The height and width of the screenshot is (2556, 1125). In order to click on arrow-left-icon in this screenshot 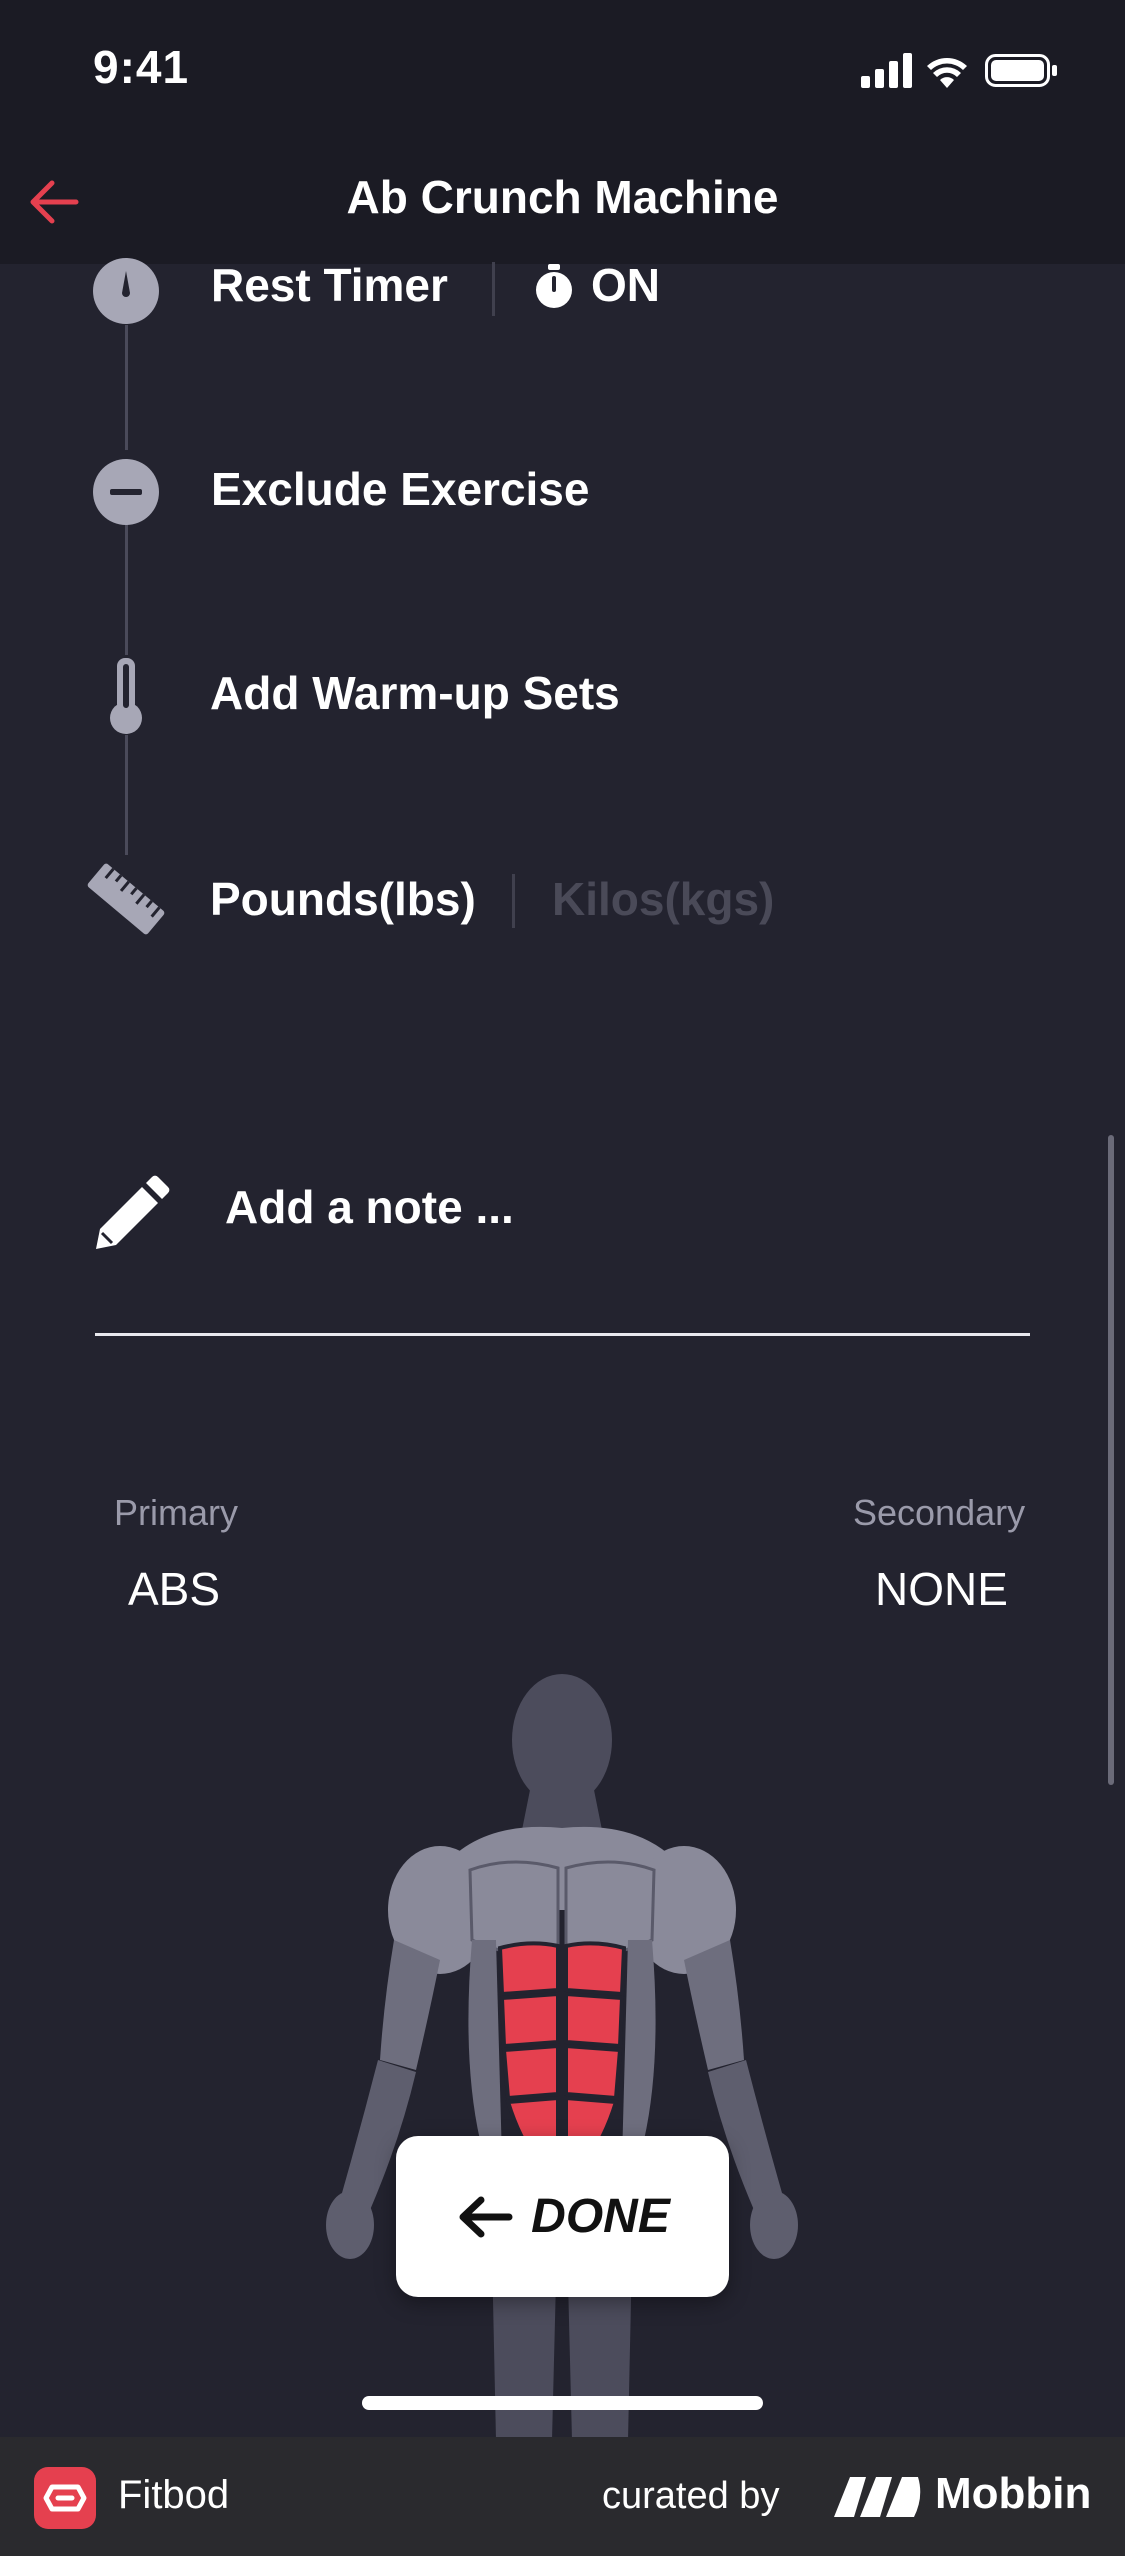, I will do `click(486, 2216)`.